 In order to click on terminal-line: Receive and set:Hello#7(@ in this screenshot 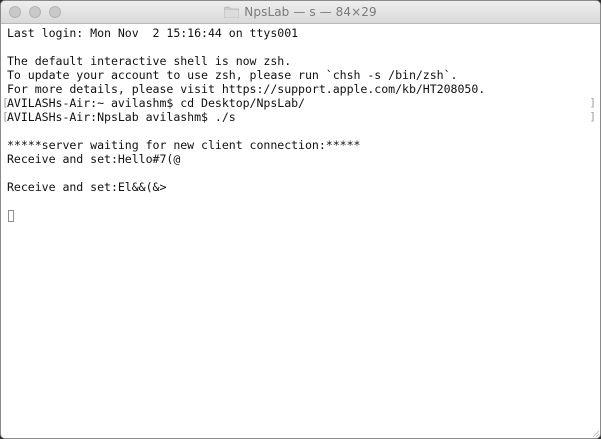, I will do `click(94, 159)`.